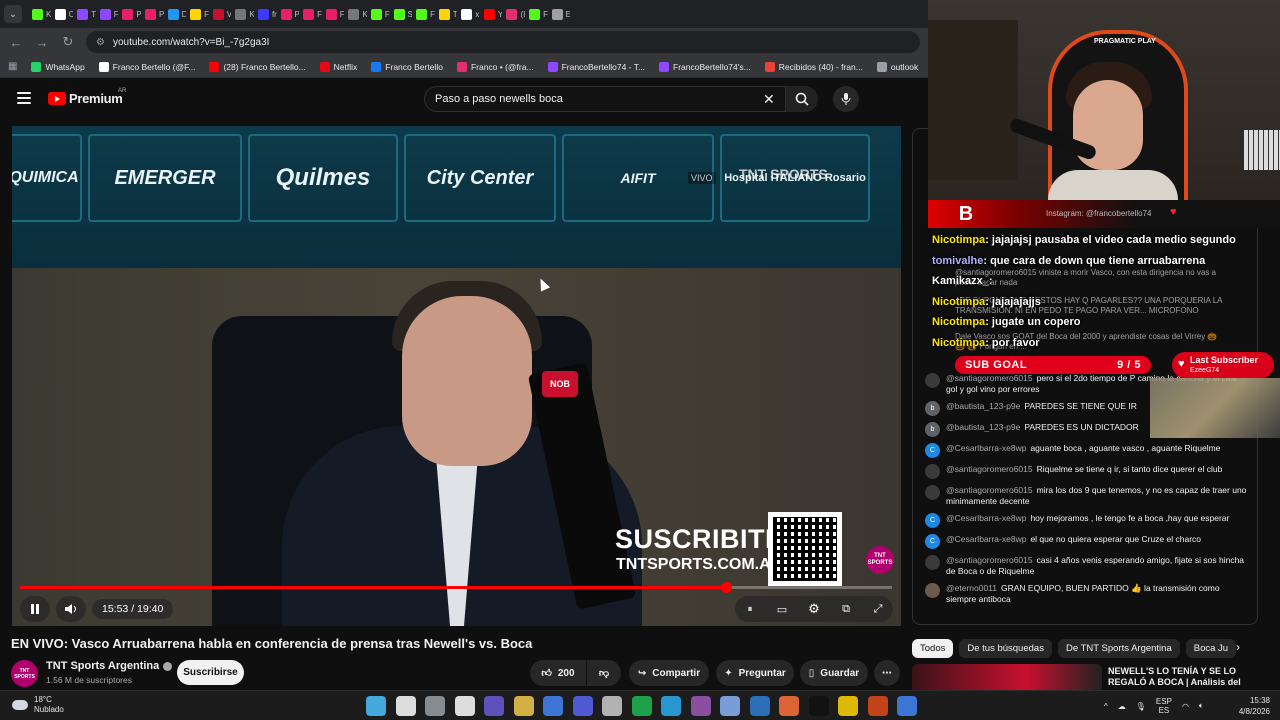  I want to click on share-button: ↪ Compartir, so click(669, 673).